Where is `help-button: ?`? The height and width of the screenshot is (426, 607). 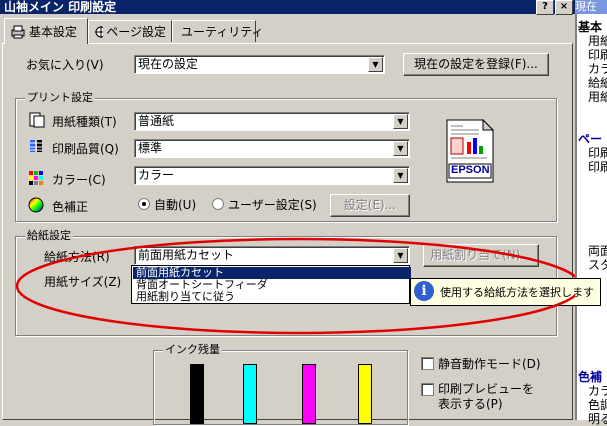 help-button: ? is located at coordinates (545, 7).